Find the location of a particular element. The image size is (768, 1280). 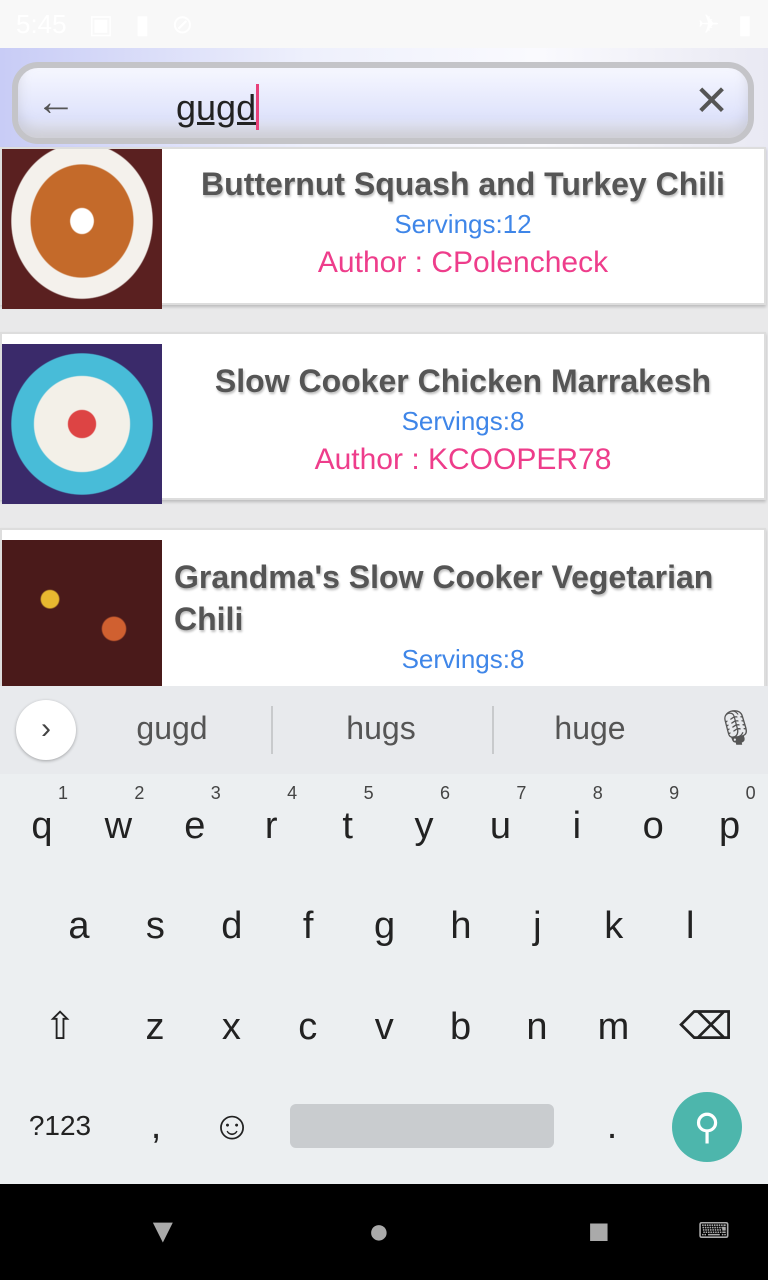

key-g: g is located at coordinates (385, 926).